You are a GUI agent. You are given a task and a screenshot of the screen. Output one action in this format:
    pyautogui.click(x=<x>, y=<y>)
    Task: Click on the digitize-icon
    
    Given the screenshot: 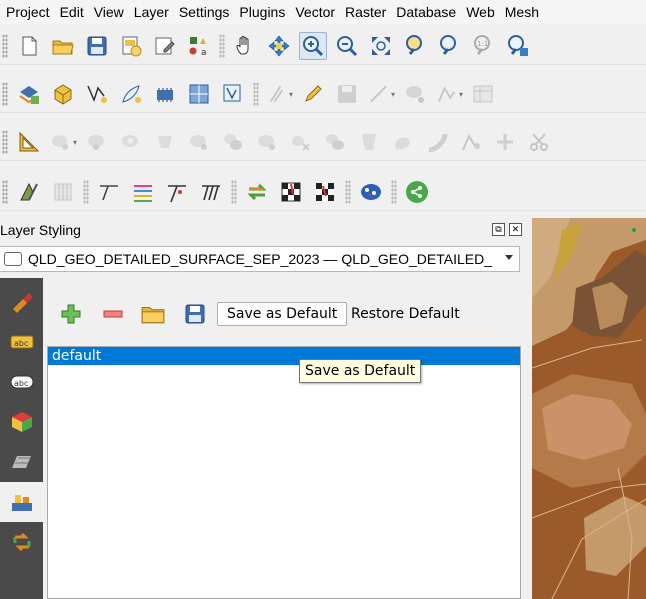 What is the action you would take?
    pyautogui.click(x=131, y=94)
    